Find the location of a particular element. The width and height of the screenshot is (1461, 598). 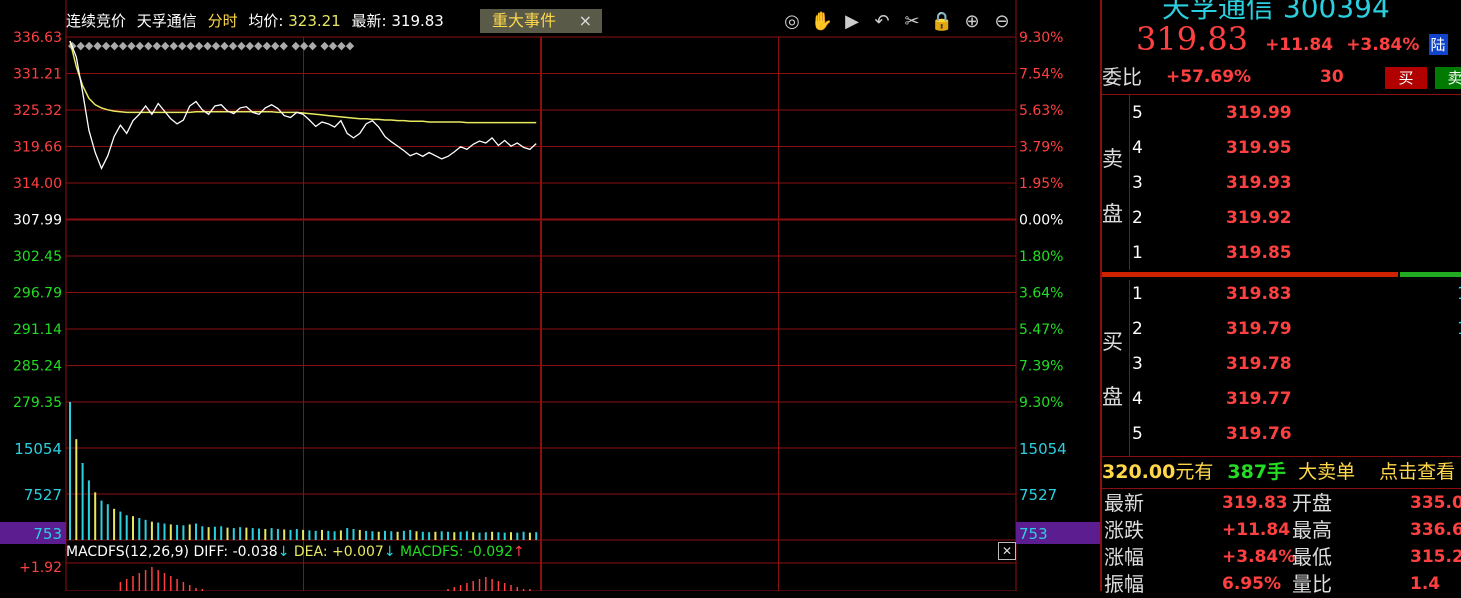

stats-row: 最新 319.83 开盘 335.0 is located at coordinates (1281, 503).